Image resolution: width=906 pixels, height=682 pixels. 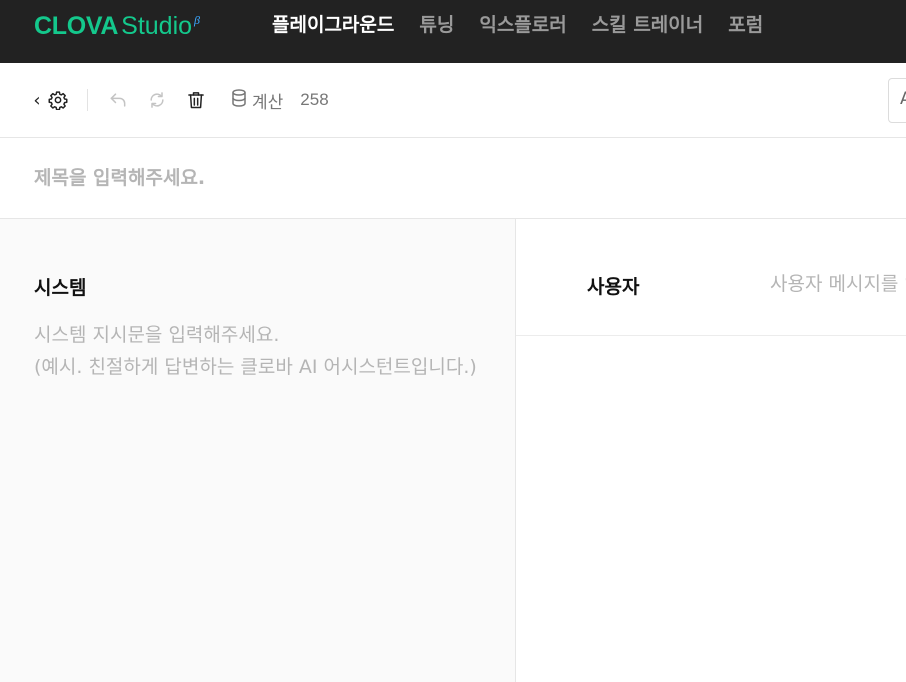 What do you see at coordinates (522, 25) in the screenshot?
I see `nav-explorer: 익스플로러` at bounding box center [522, 25].